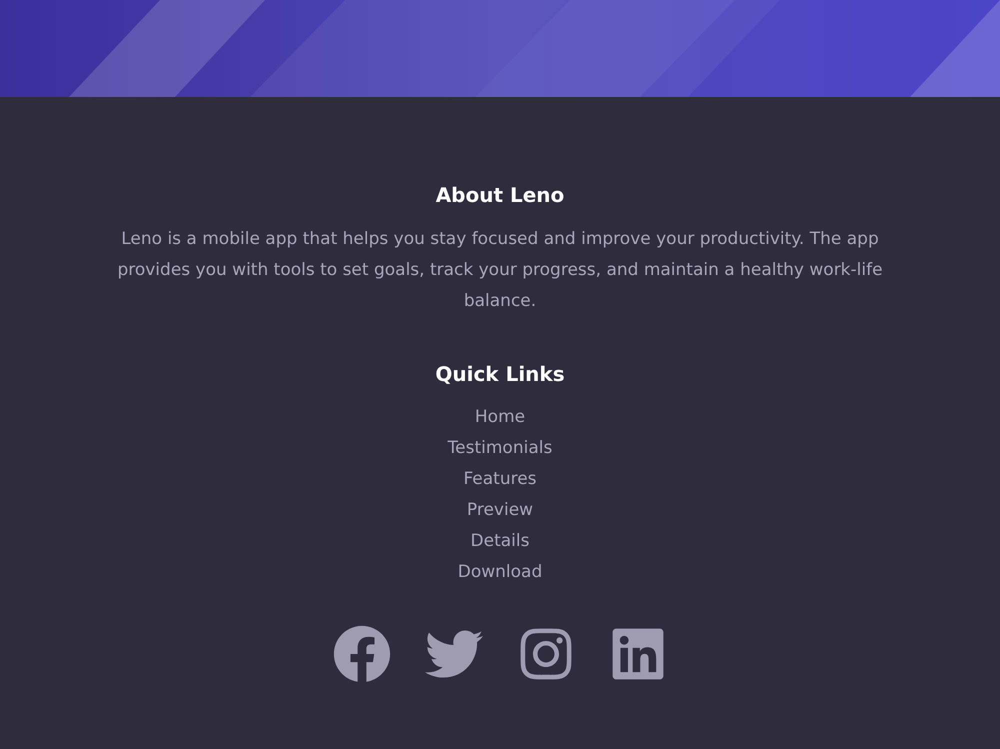  Describe the element at coordinates (500, 479) in the screenshot. I see `footer-link: Features` at that location.